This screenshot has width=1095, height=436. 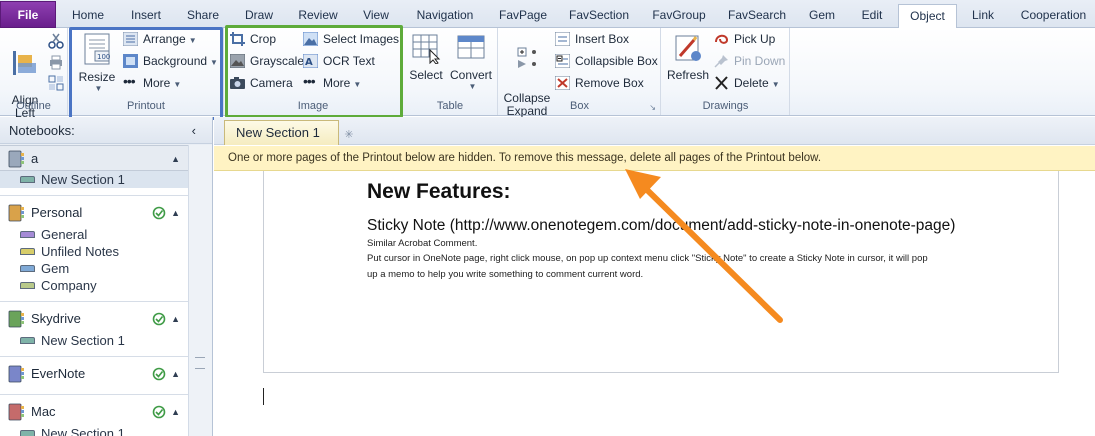 I want to click on section-item: Unfiled Notes, so click(x=94, y=251).